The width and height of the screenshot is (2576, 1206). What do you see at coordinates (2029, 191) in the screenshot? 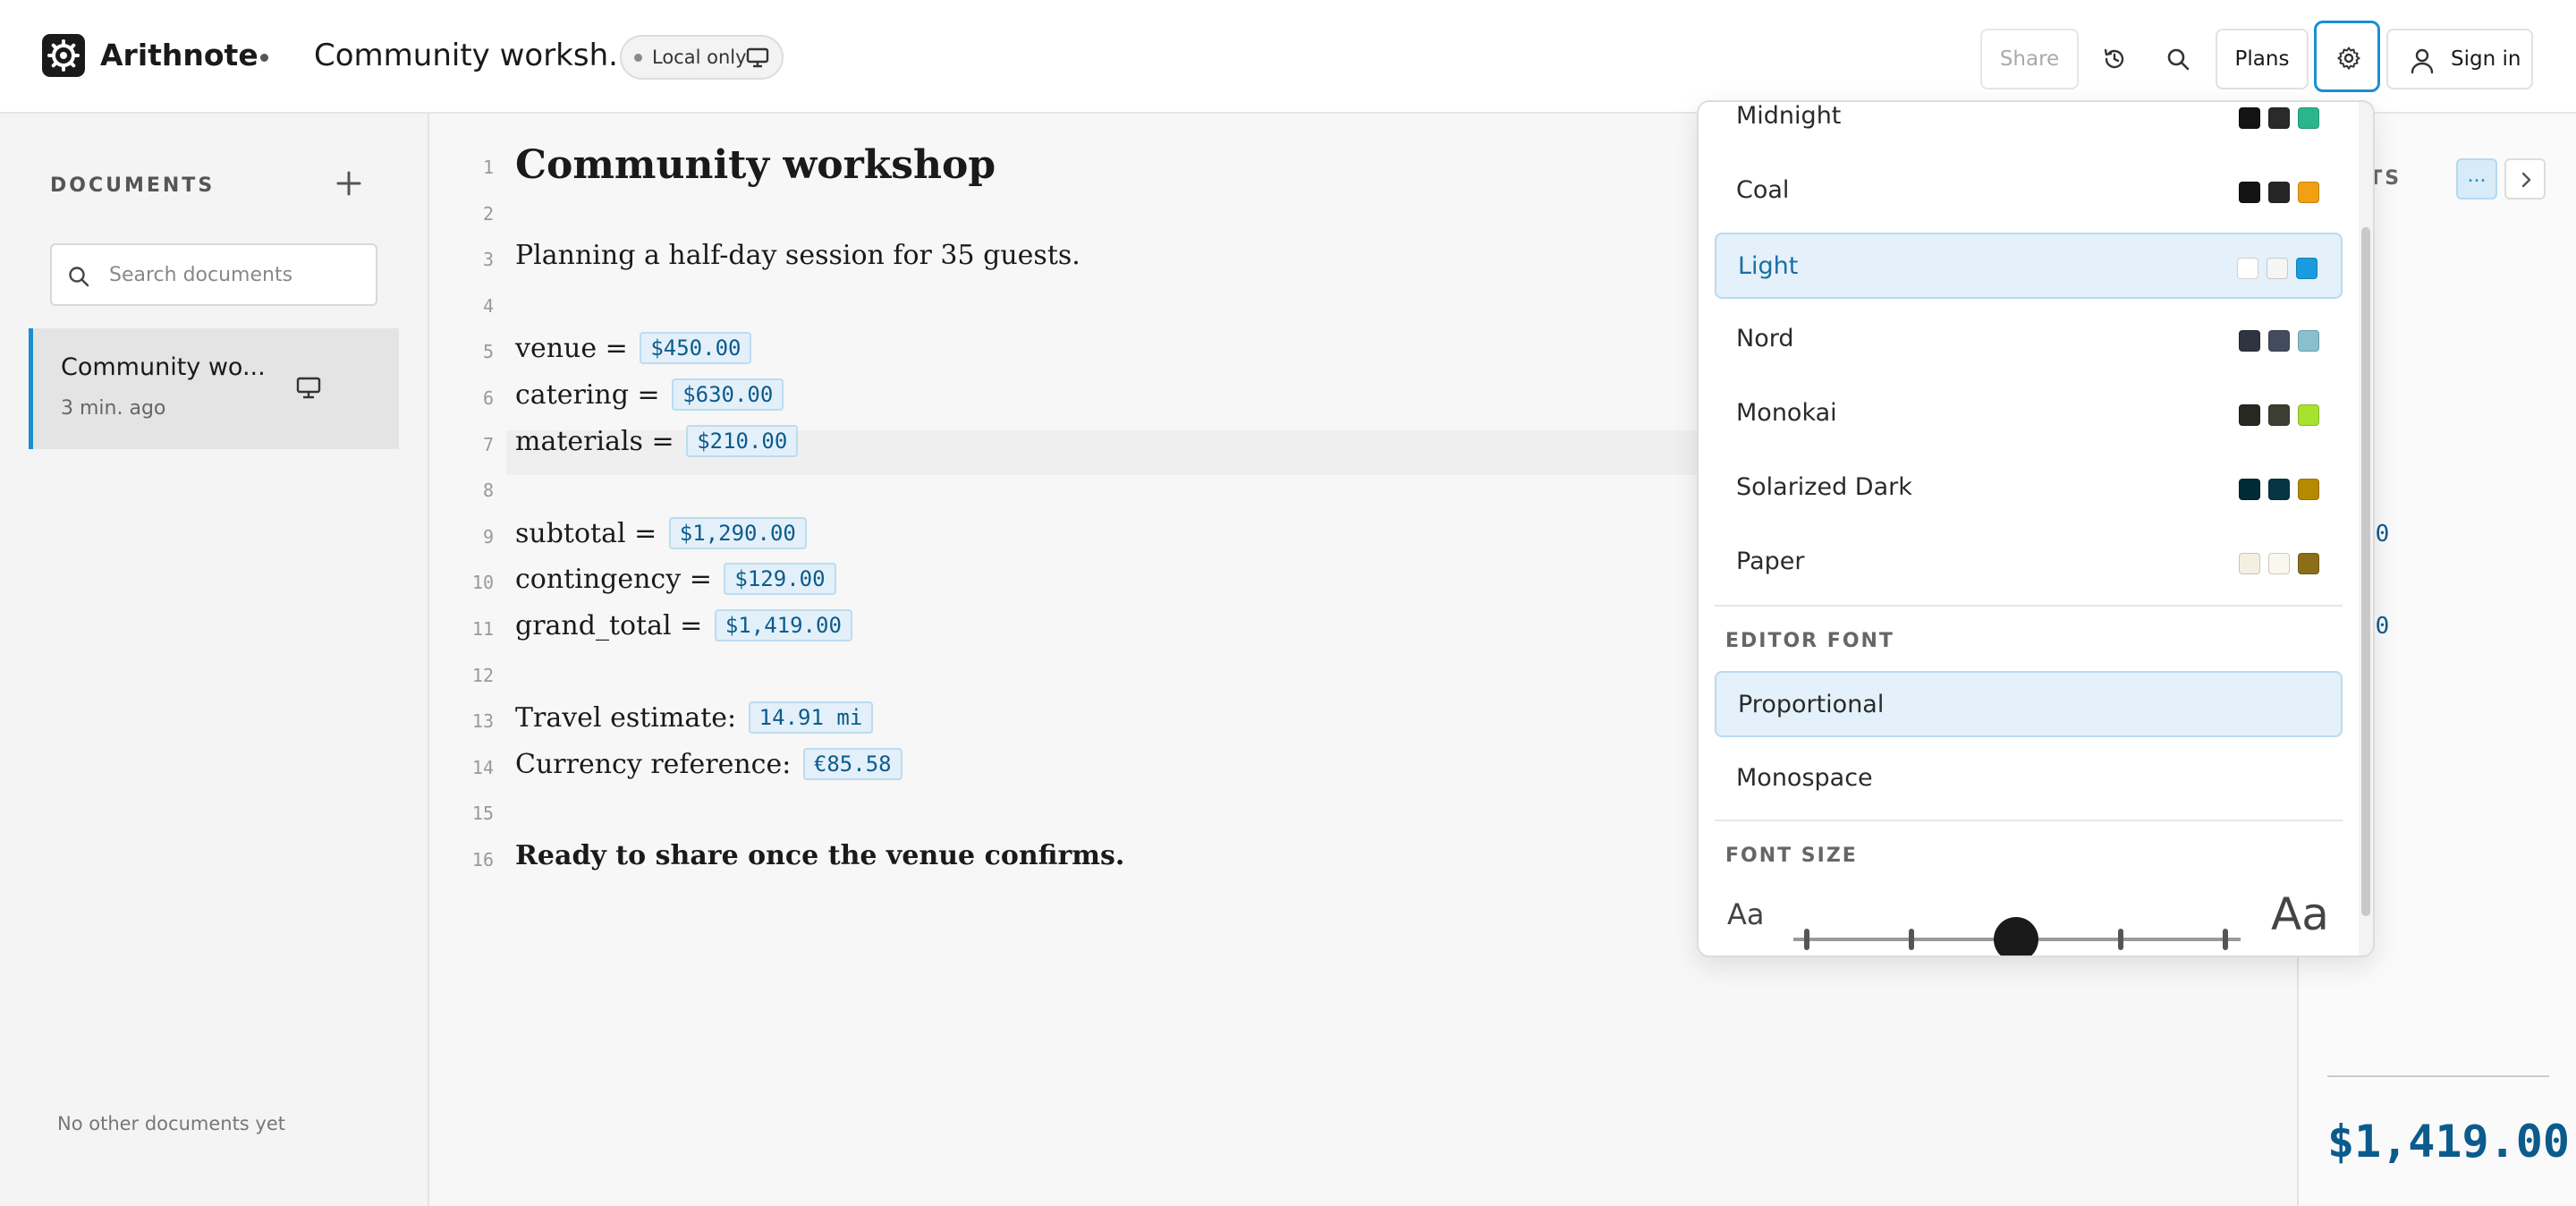
I see `theme-option: Coal` at bounding box center [2029, 191].